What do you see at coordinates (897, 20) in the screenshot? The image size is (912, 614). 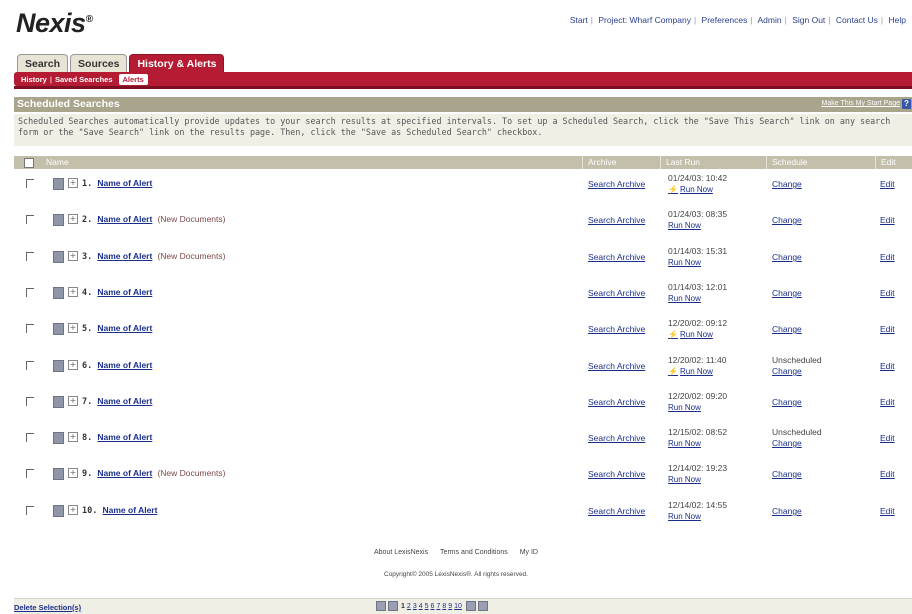 I see `topnav-help: Help` at bounding box center [897, 20].